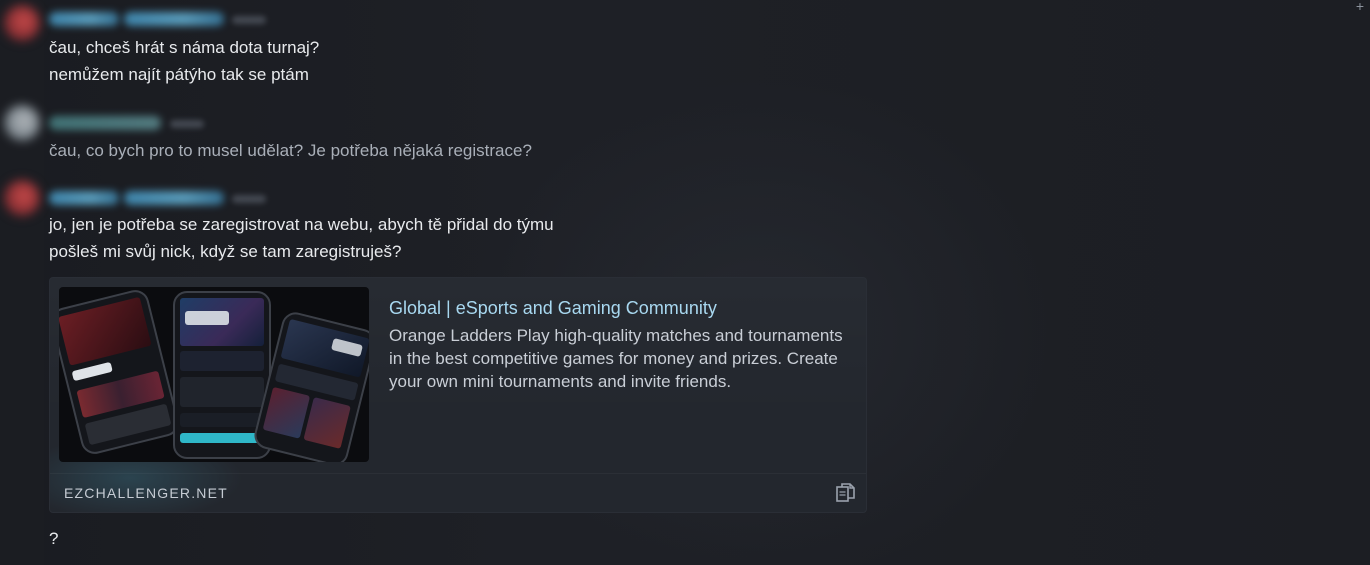  I want to click on message-text: čau, chceš hrát s náma dota turnaj?, so click(184, 47).